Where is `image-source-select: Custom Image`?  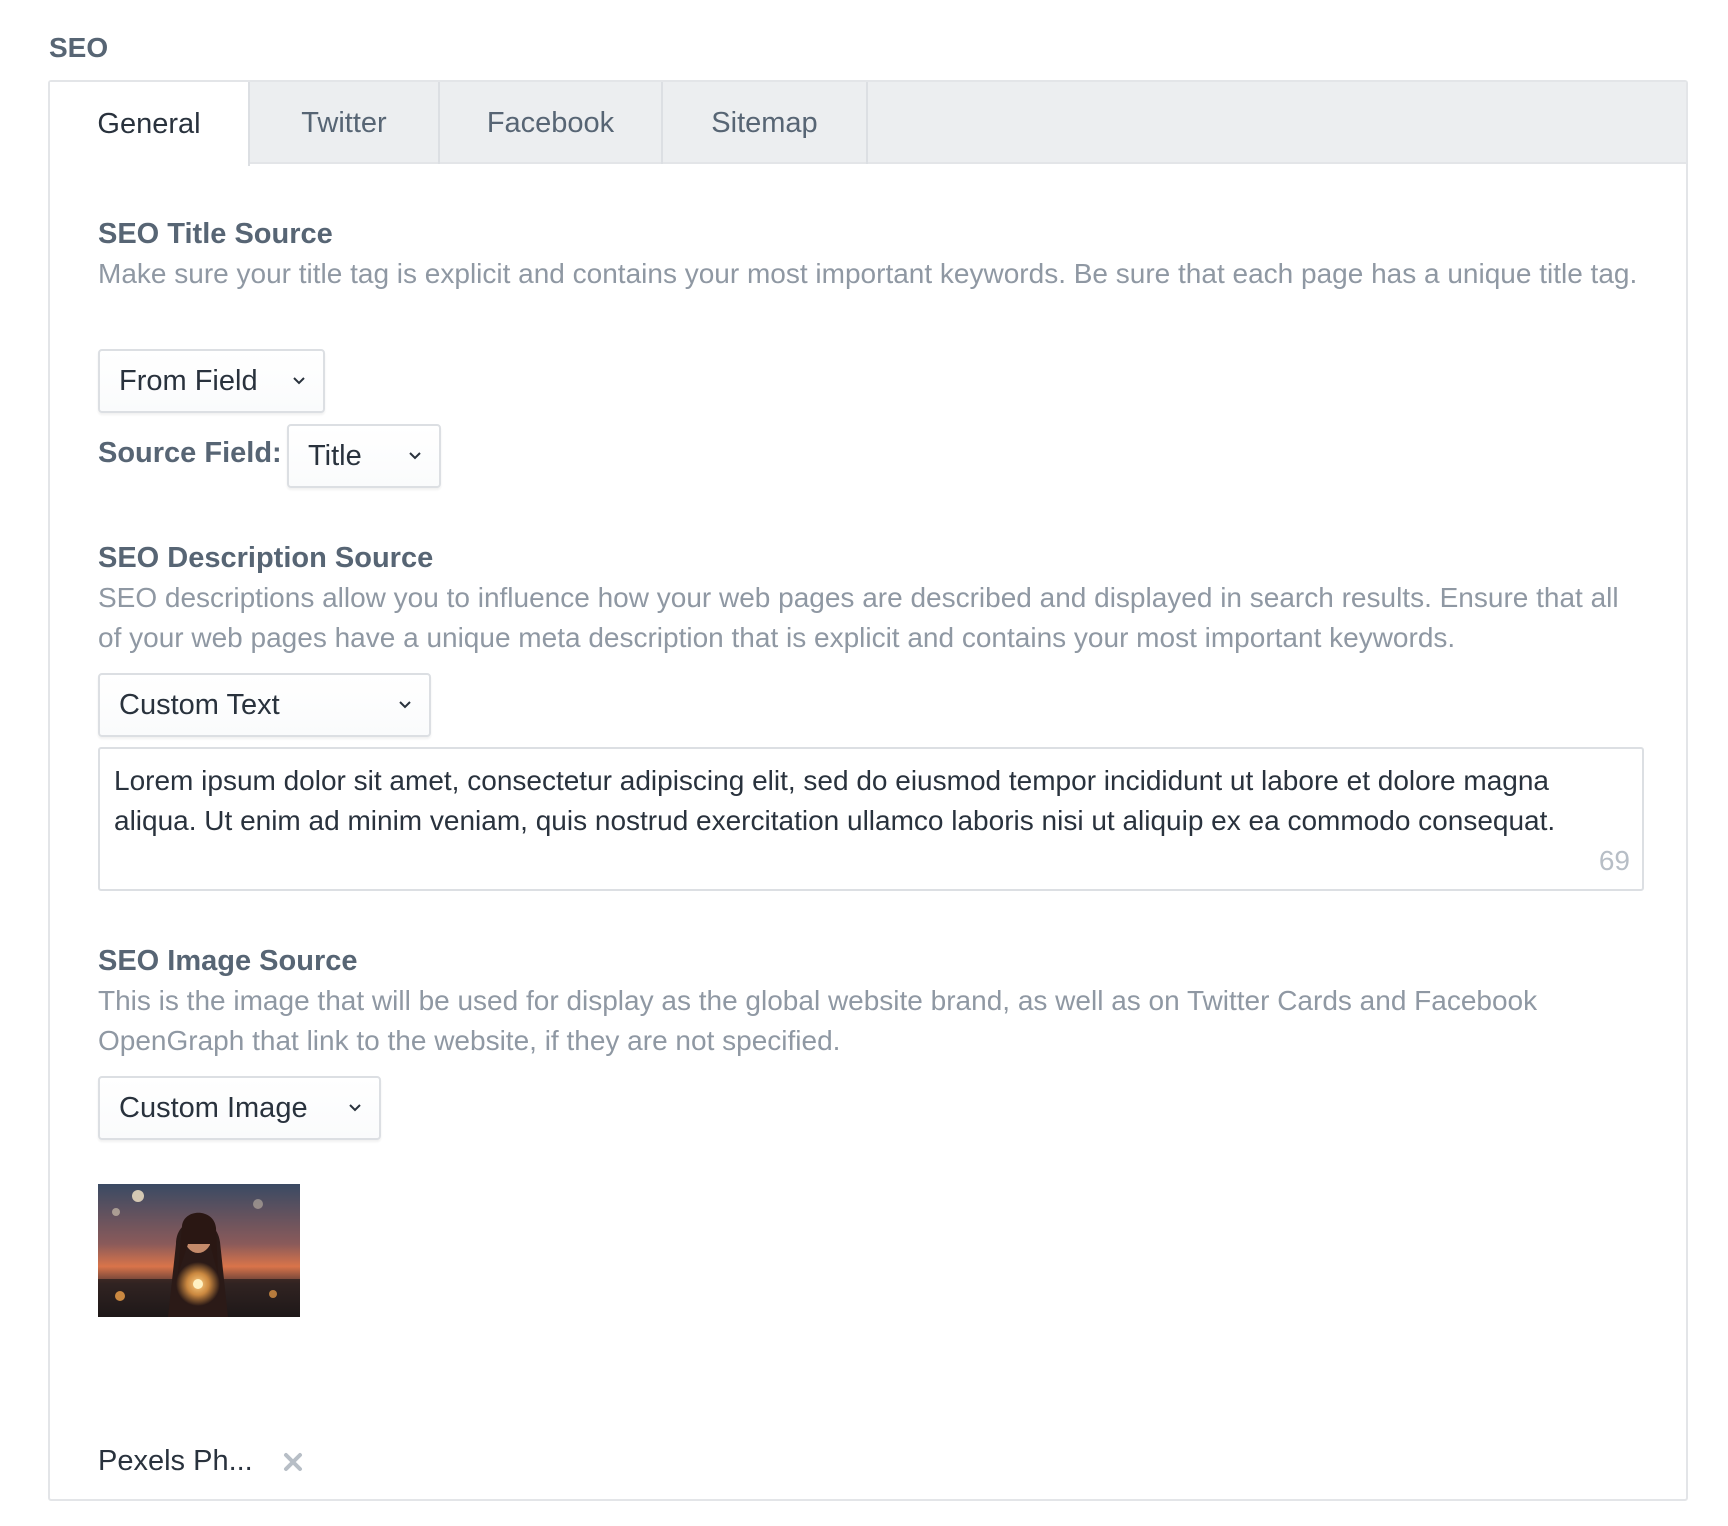
image-source-select: Custom Image is located at coordinates (239, 1108).